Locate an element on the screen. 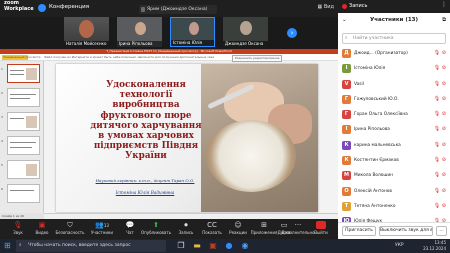 The height and width of the screenshot is (253, 450). slide-thumbnails-panel: 1 2 3 4 5 6 is located at coordinates (22, 137).